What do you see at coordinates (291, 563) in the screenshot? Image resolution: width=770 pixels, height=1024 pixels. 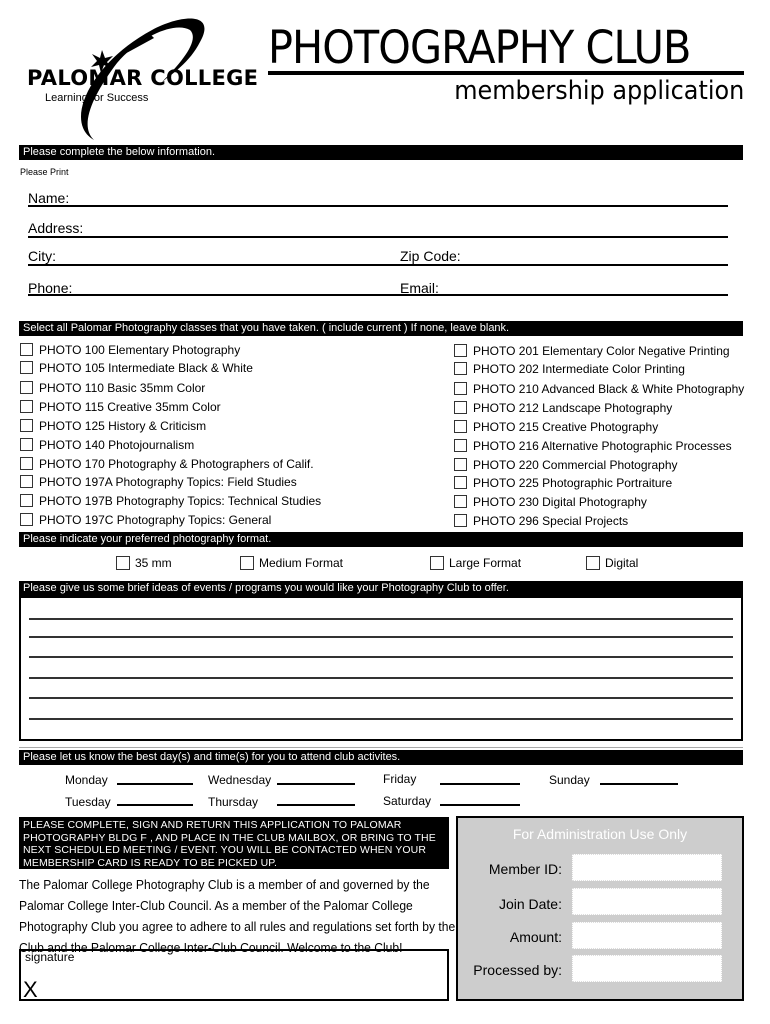 I see `format-option-medium: Medium Format` at bounding box center [291, 563].